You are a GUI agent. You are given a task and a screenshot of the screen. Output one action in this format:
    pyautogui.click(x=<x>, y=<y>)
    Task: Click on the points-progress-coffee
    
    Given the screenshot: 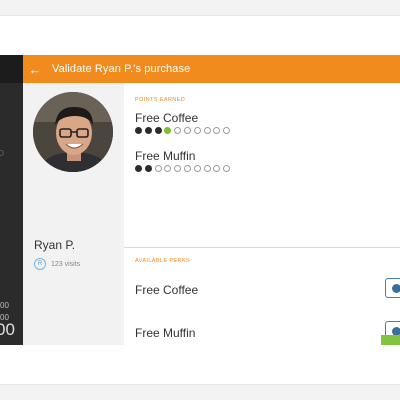 What is the action you would take?
    pyautogui.click(x=184, y=130)
    